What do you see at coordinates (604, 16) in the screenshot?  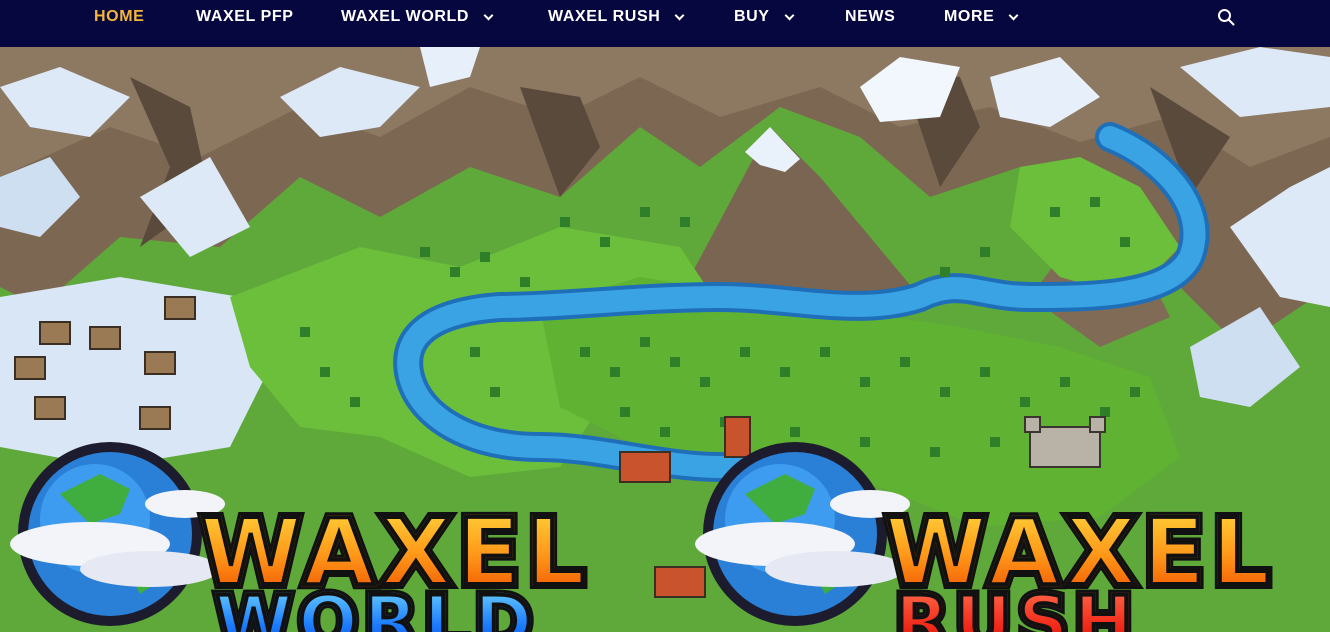 I see `nav-waxel-rush-label: WAXEL RUSH` at bounding box center [604, 16].